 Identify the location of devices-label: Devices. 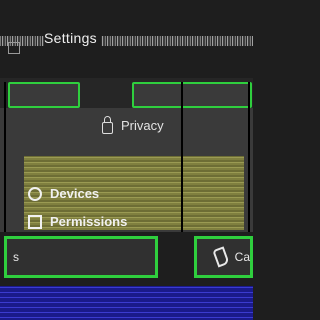
(75, 193).